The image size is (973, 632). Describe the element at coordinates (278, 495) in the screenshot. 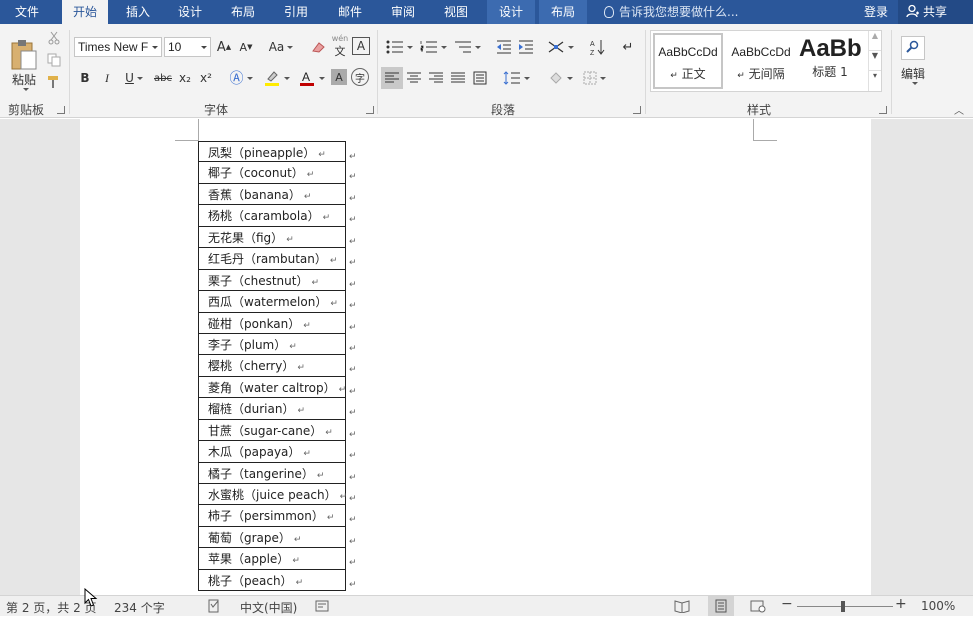

I see `table-row: 水蜜桃（juice peach） ↵ ↵` at that location.